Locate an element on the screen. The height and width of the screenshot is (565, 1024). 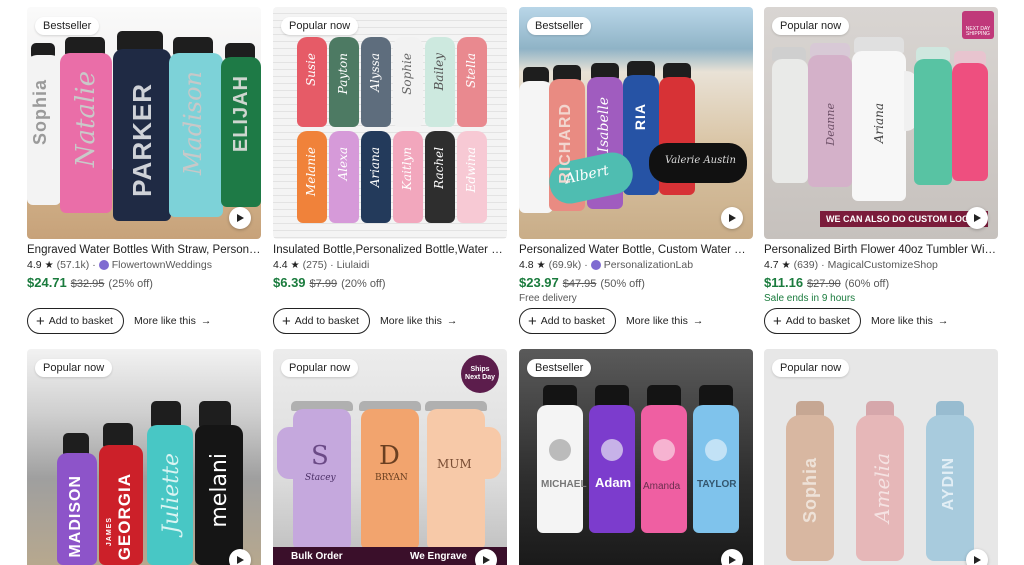
bottle-name: Melanie is located at coordinates (311, 172).